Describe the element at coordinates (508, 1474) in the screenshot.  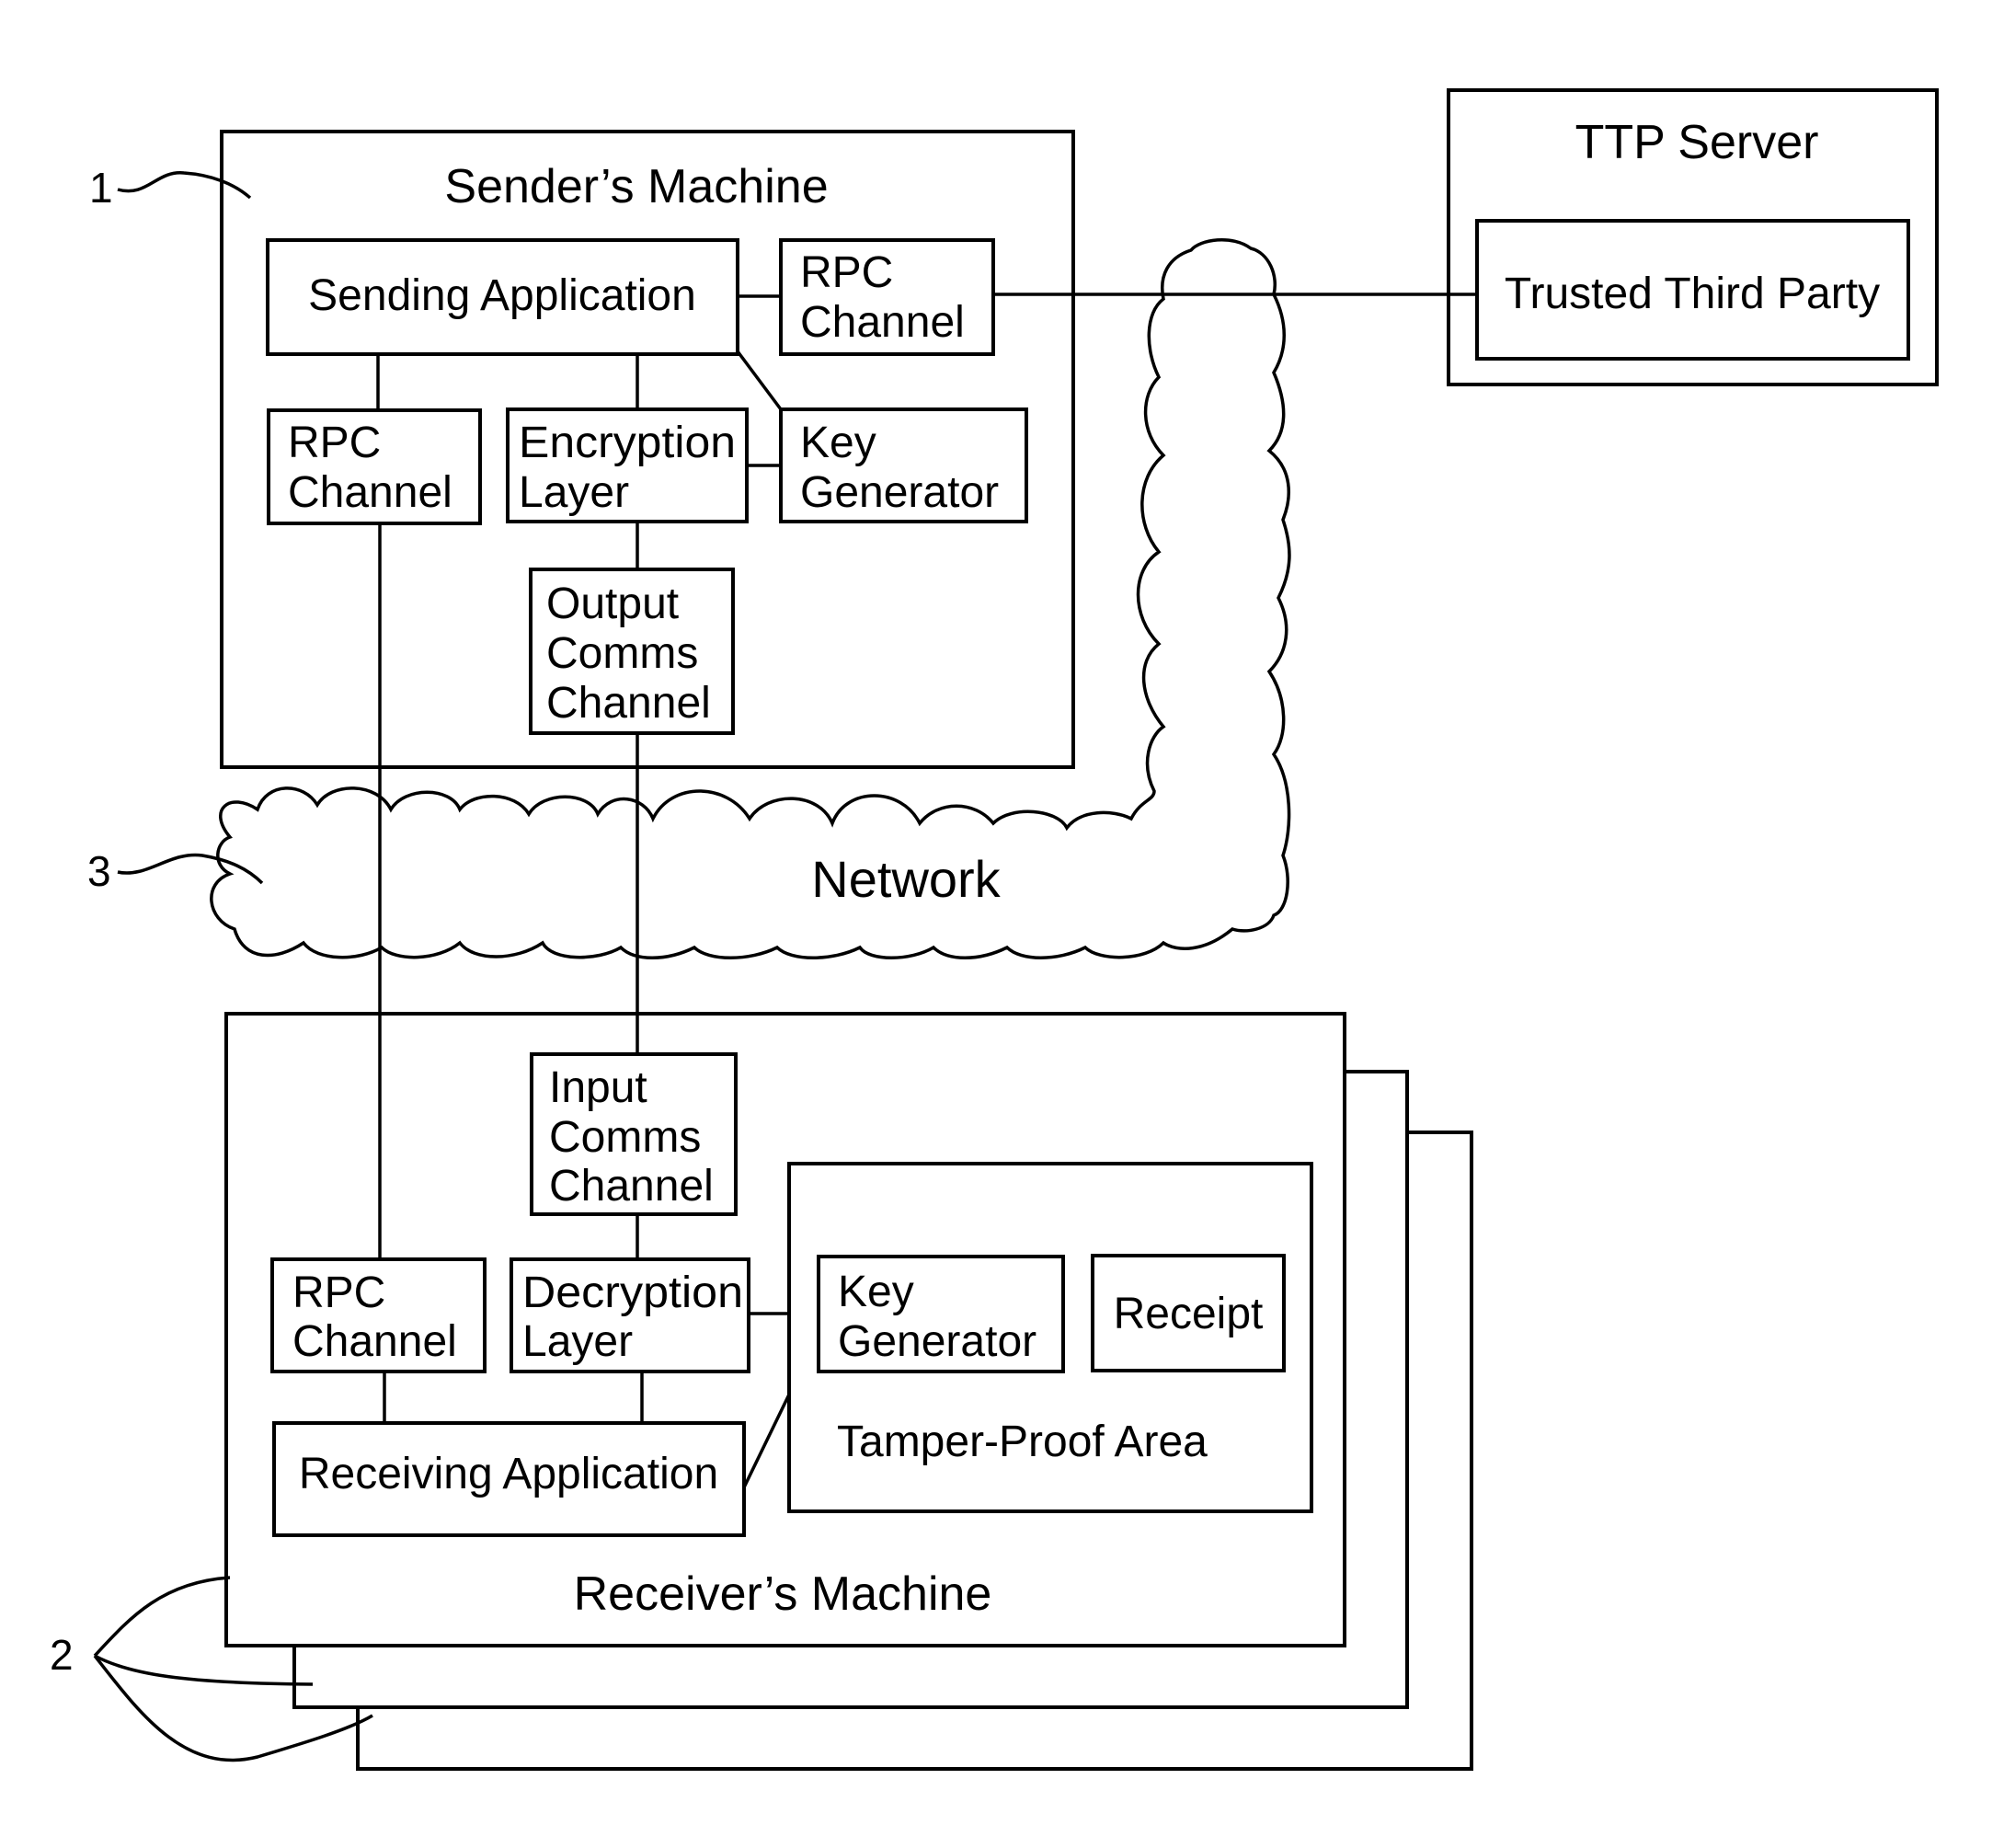
I see `receiving-application-label: Receiving Application` at that location.